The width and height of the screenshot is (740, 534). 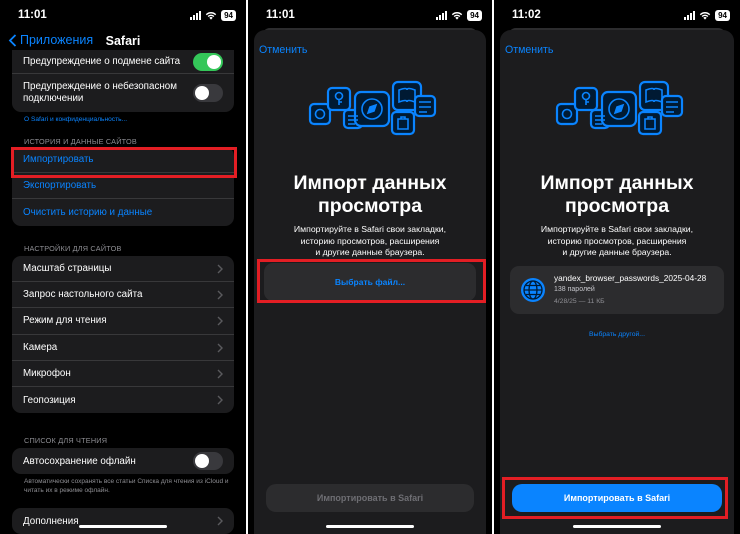 What do you see at coordinates (49, 400) in the screenshot?
I see `location-label: Геопозиция` at bounding box center [49, 400].